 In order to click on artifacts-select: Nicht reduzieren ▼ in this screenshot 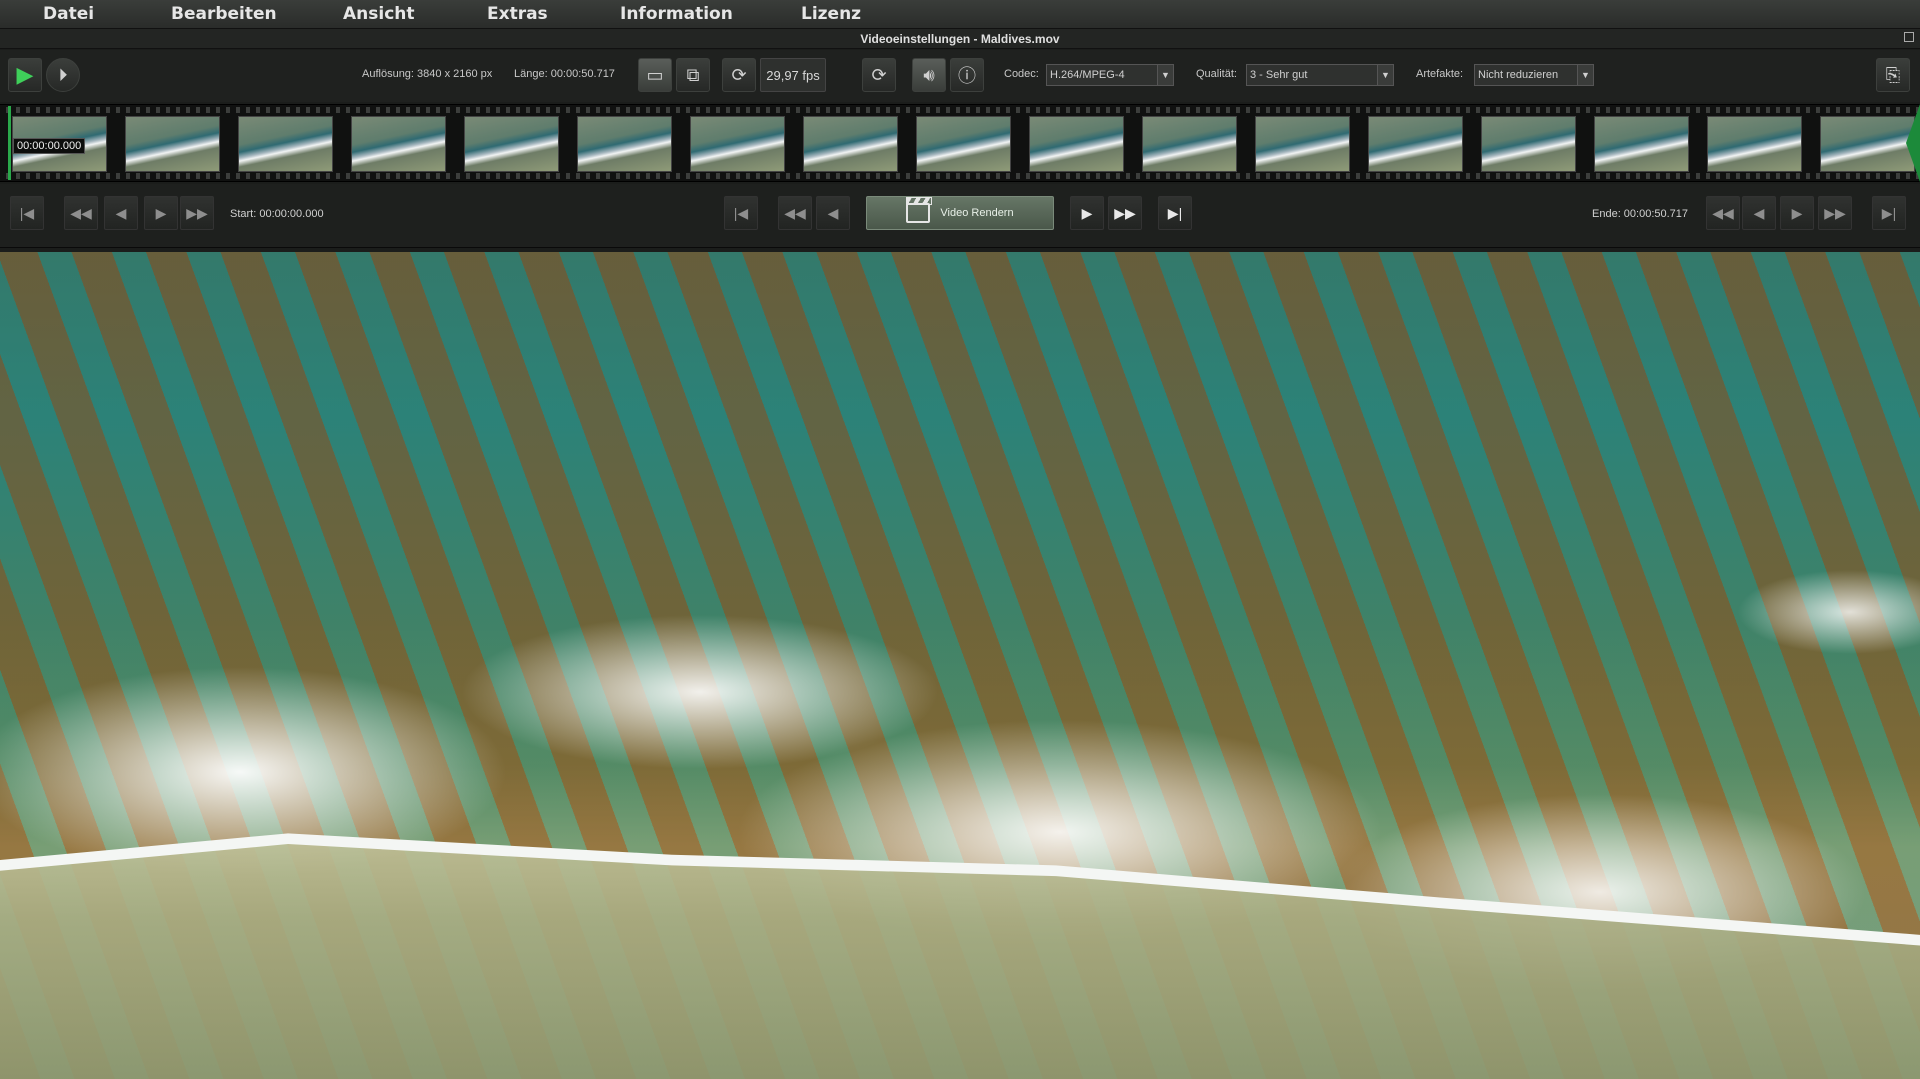, I will do `click(1534, 75)`.